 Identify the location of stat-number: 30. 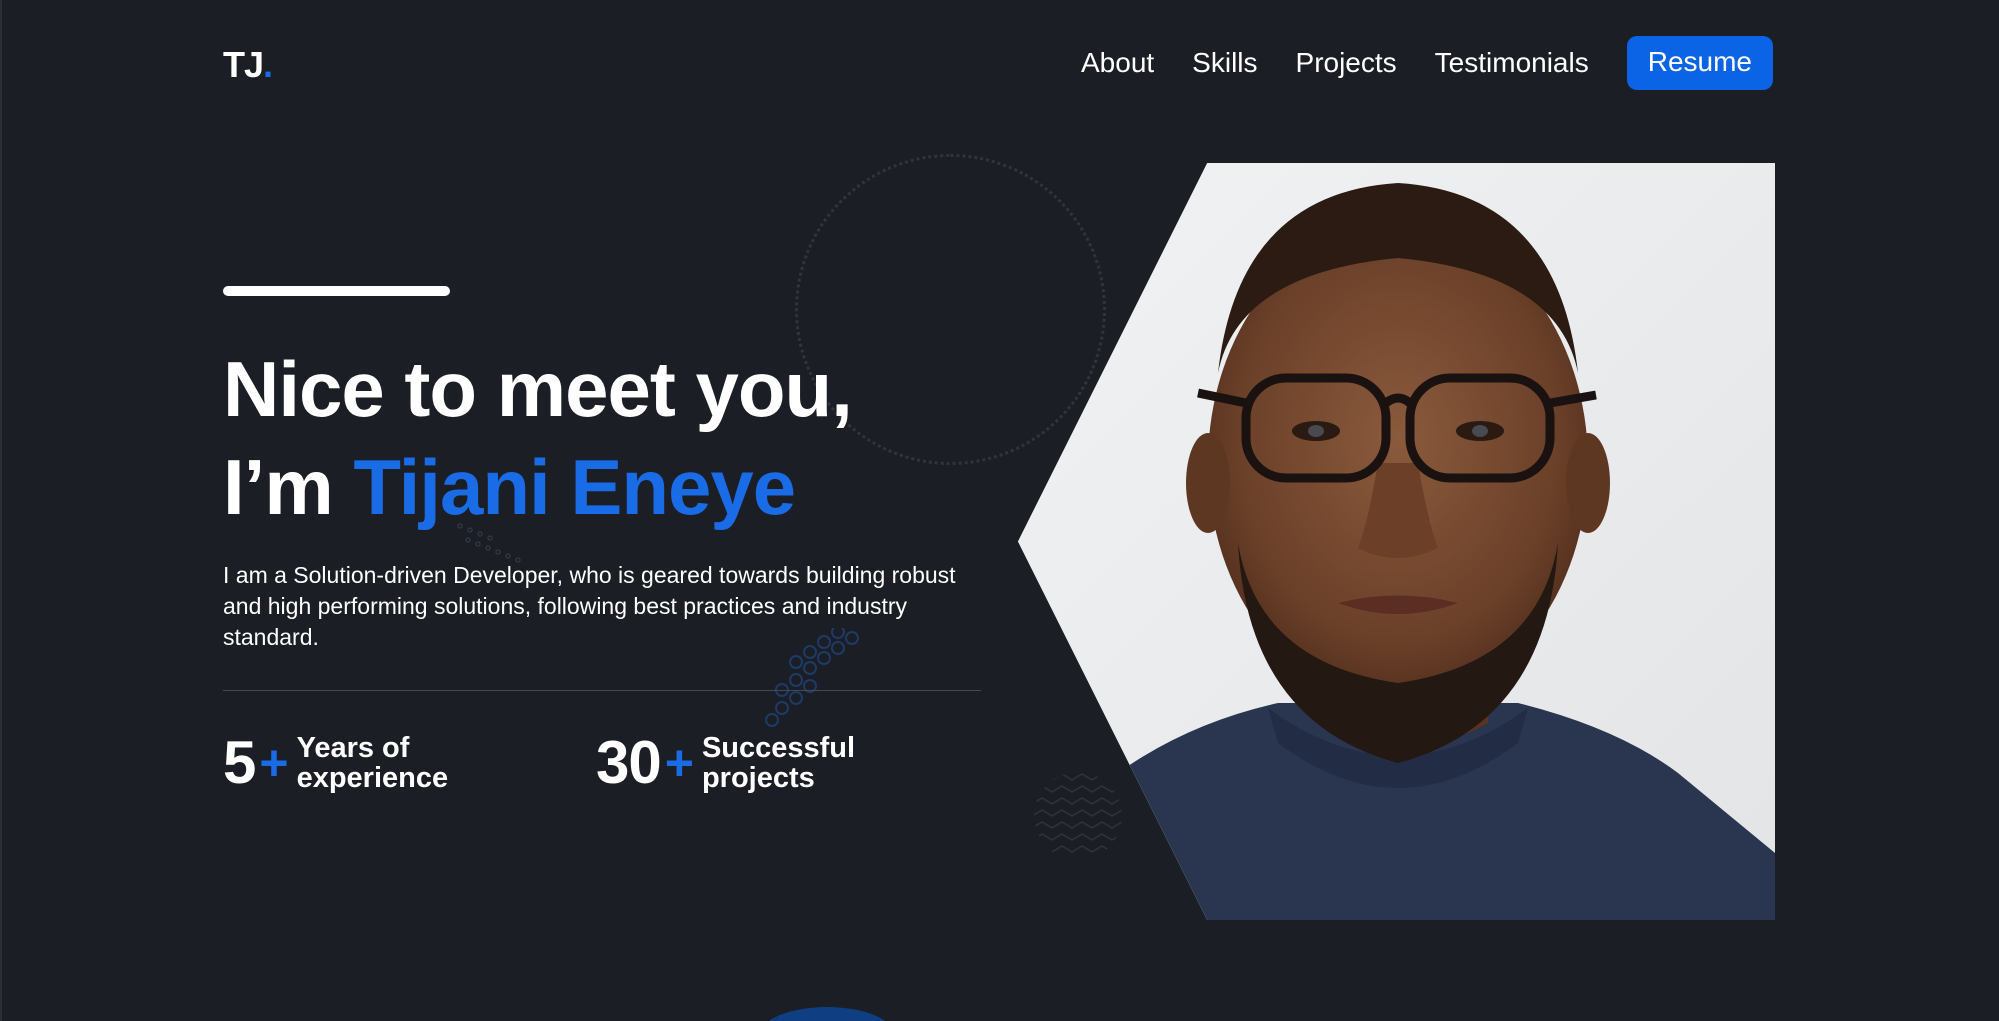
(629, 762).